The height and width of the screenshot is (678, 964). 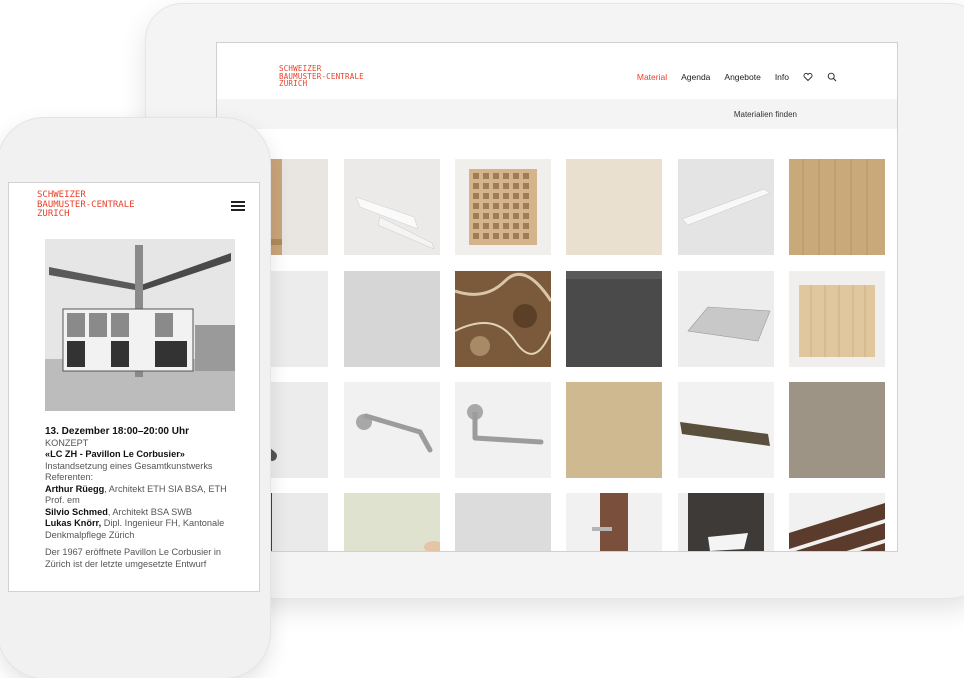 What do you see at coordinates (503, 207) in the screenshot?
I see `material-tile-perforated-block` at bounding box center [503, 207].